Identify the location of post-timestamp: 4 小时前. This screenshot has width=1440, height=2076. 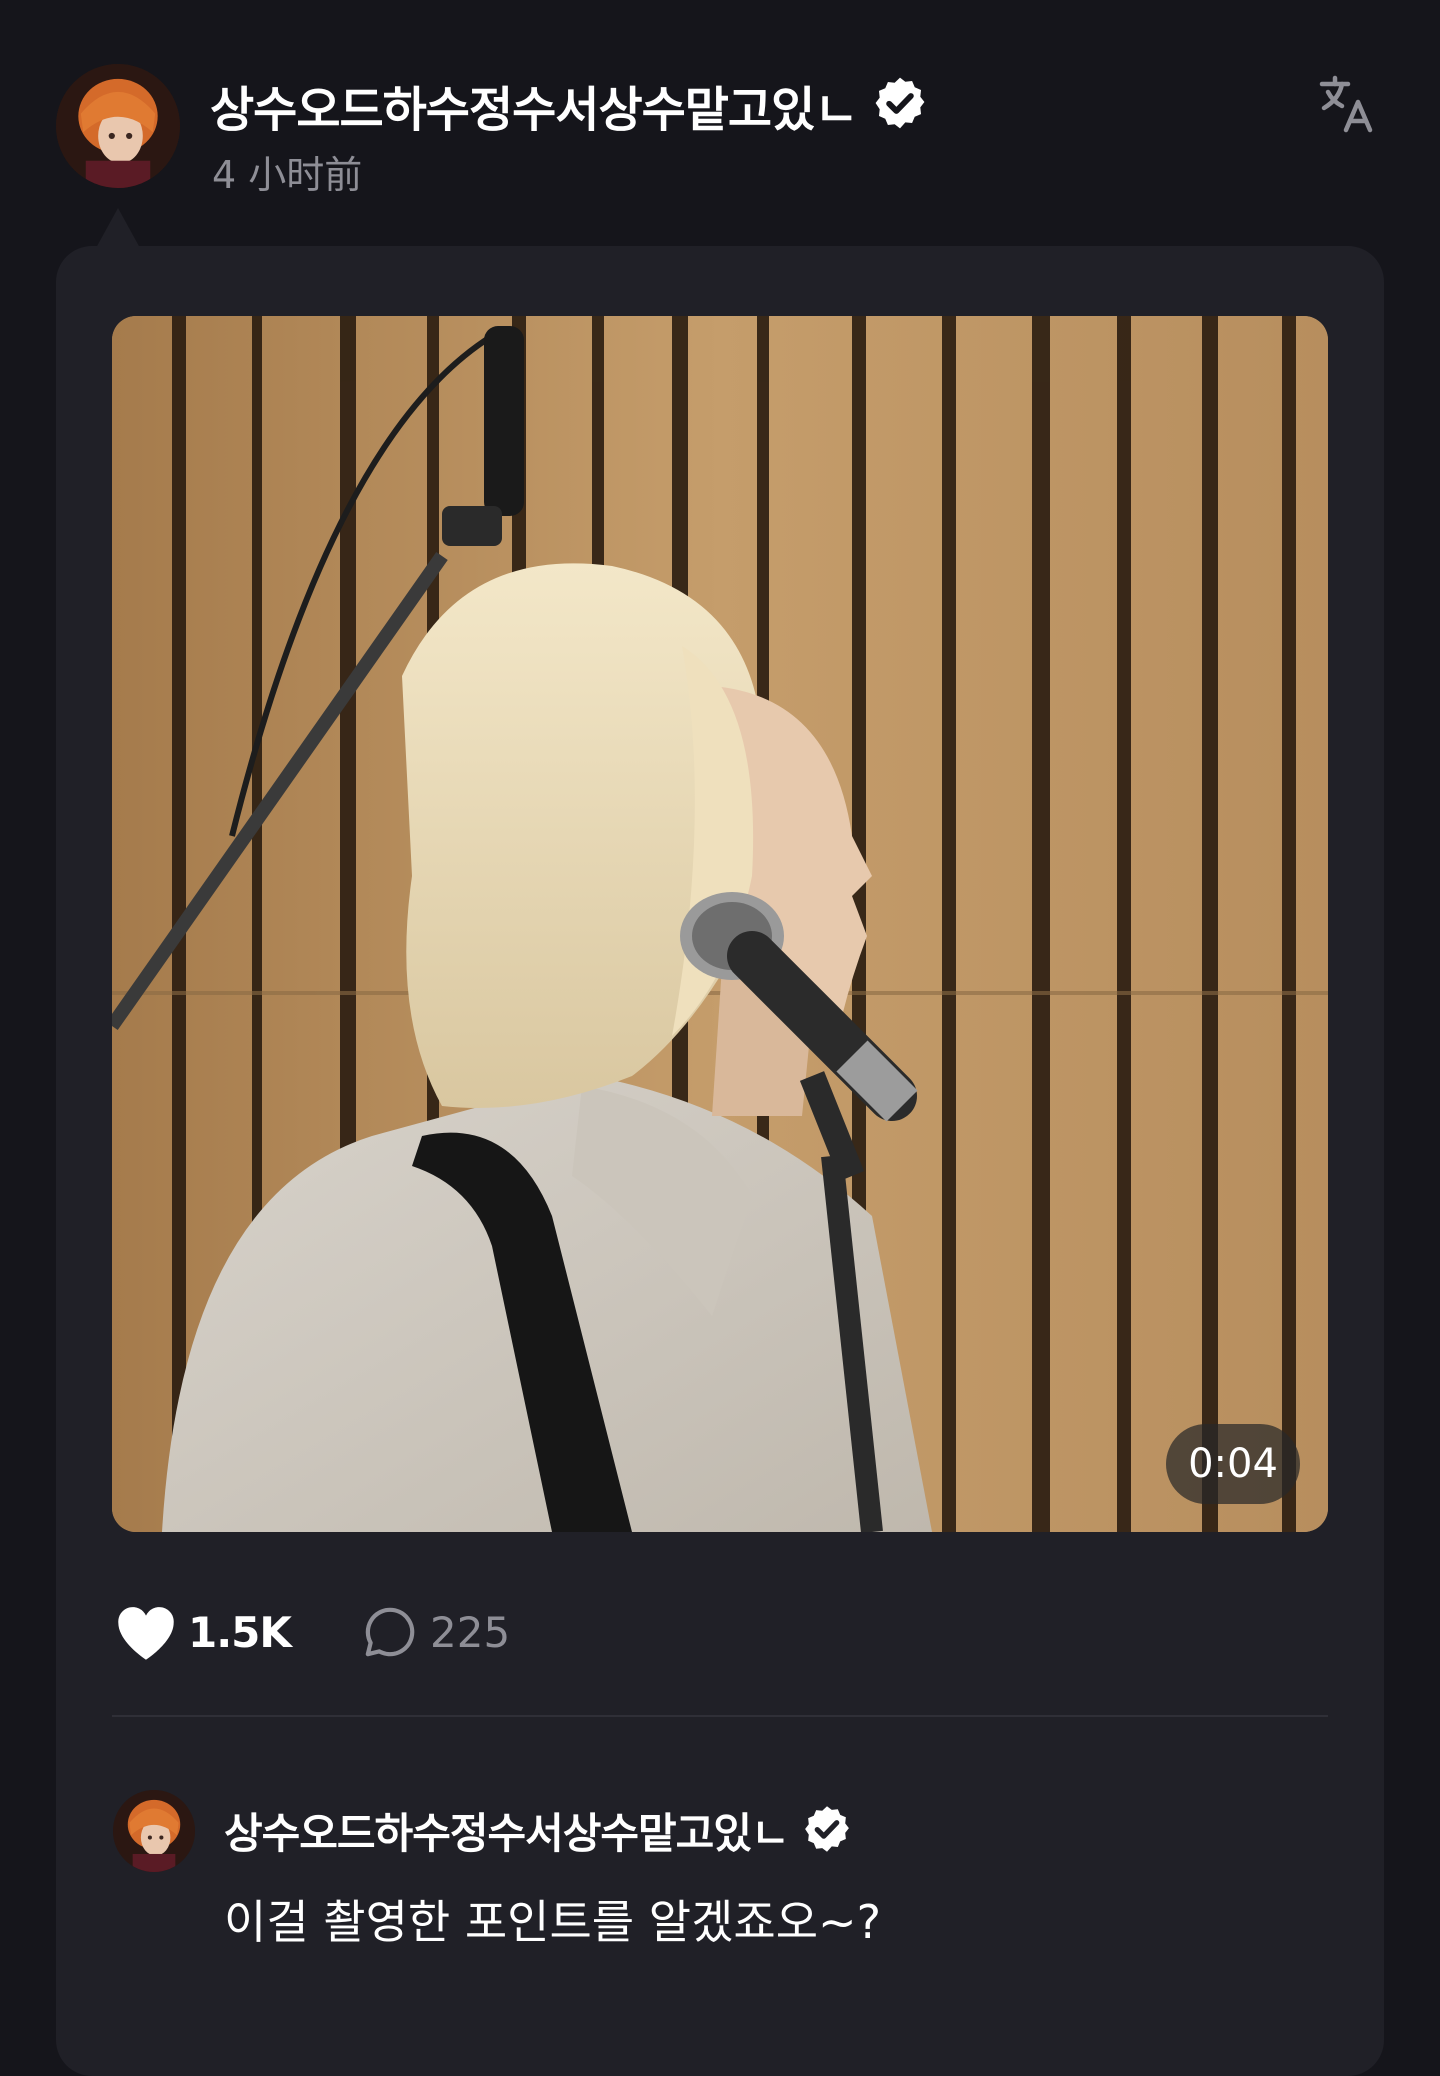
(287, 175).